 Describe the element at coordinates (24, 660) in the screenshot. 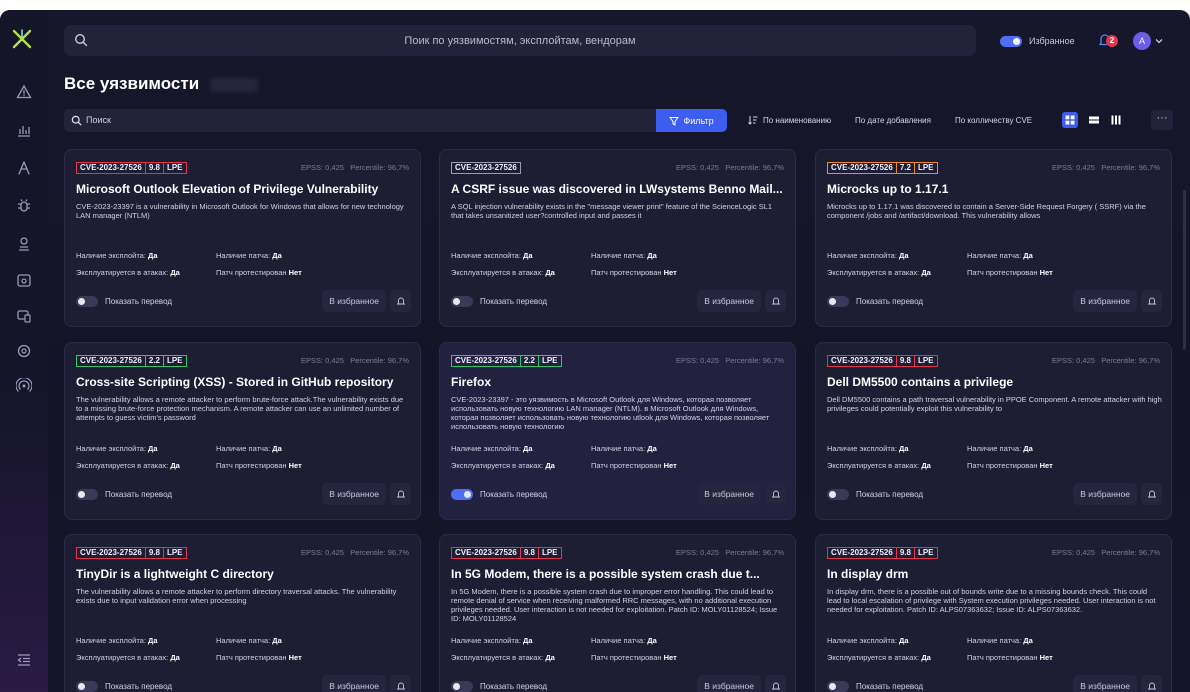

I see `collapse-sidebar-icon` at that location.